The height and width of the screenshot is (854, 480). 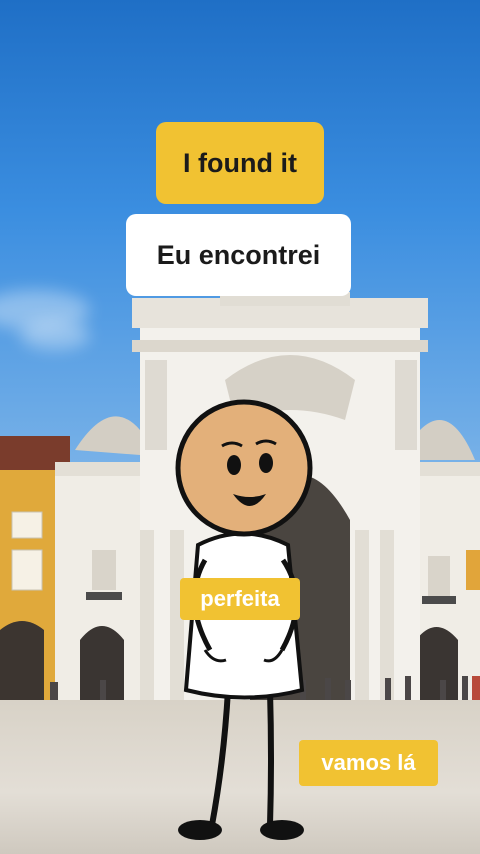 What do you see at coordinates (238, 255) in the screenshot?
I see `portuguese-caption: Eu encontrei` at bounding box center [238, 255].